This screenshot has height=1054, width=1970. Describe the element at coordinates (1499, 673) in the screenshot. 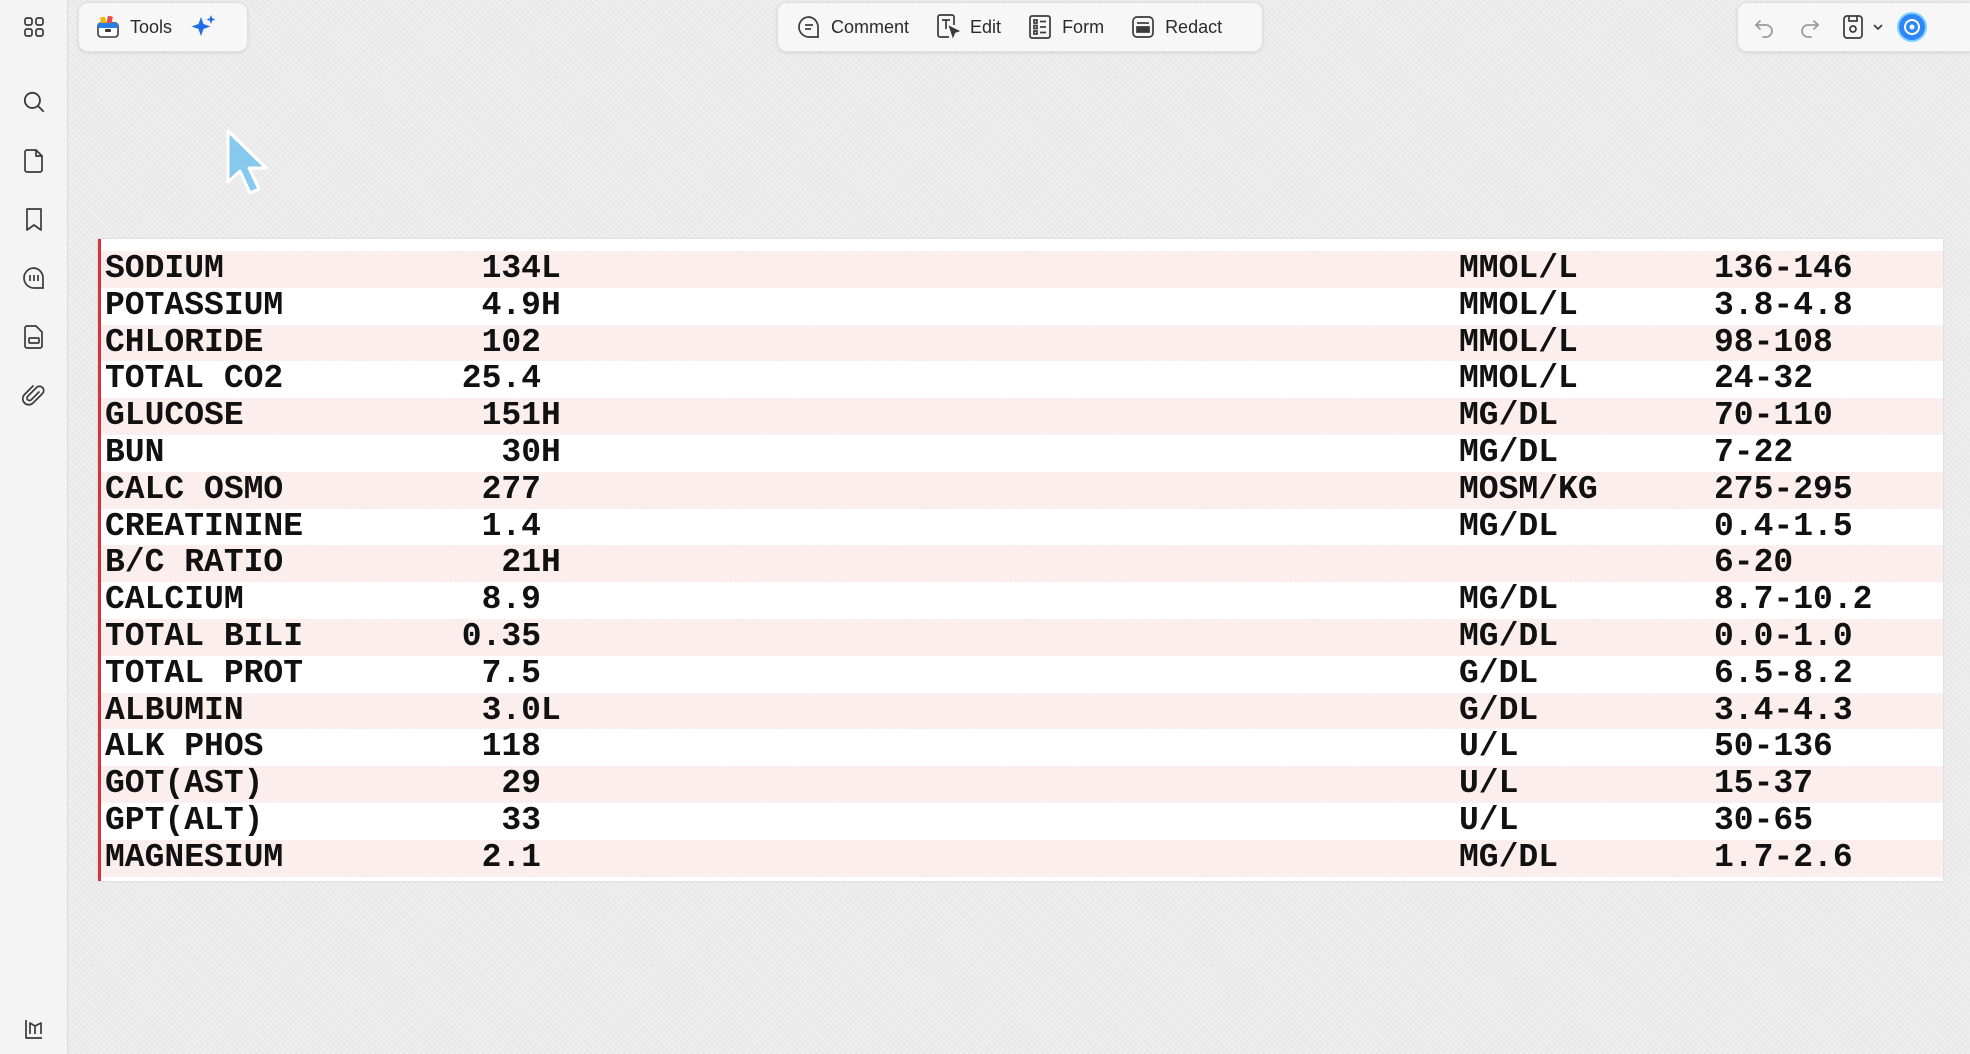

I see `test-unit: G/DL` at that location.